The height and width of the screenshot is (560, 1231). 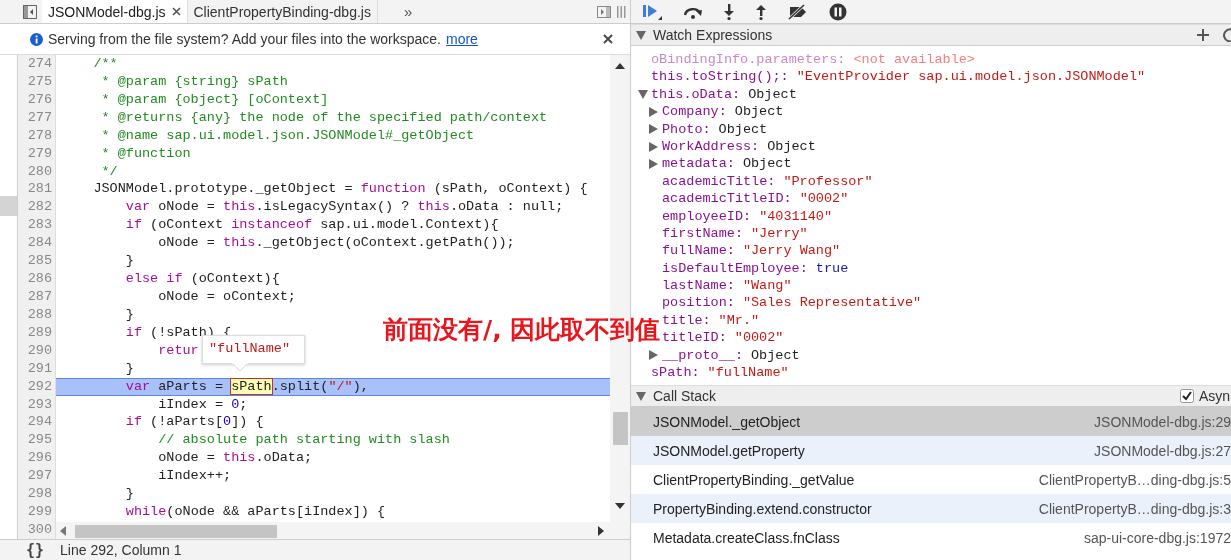 What do you see at coordinates (719, 181) in the screenshot?
I see `property-name: academicTitle:` at bounding box center [719, 181].